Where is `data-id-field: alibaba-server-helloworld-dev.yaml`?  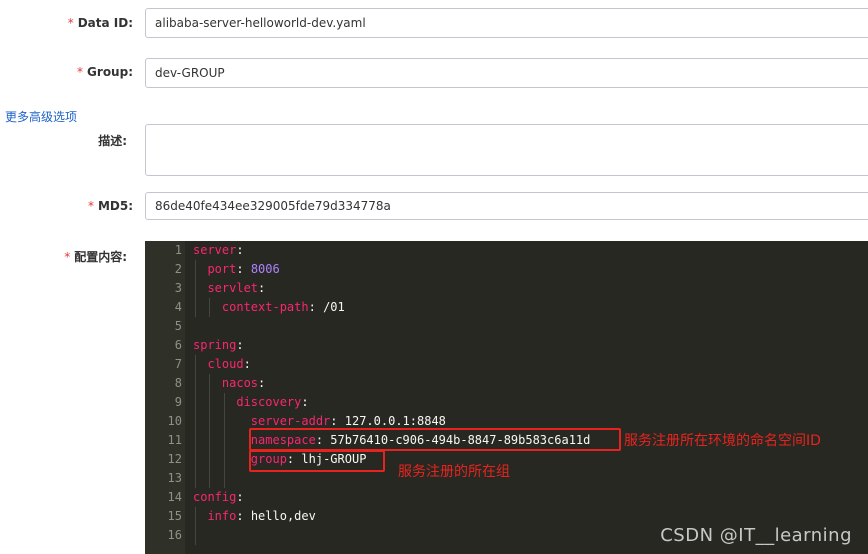 data-id-field: alibaba-server-helloworld-dev.yaml is located at coordinates (506, 23).